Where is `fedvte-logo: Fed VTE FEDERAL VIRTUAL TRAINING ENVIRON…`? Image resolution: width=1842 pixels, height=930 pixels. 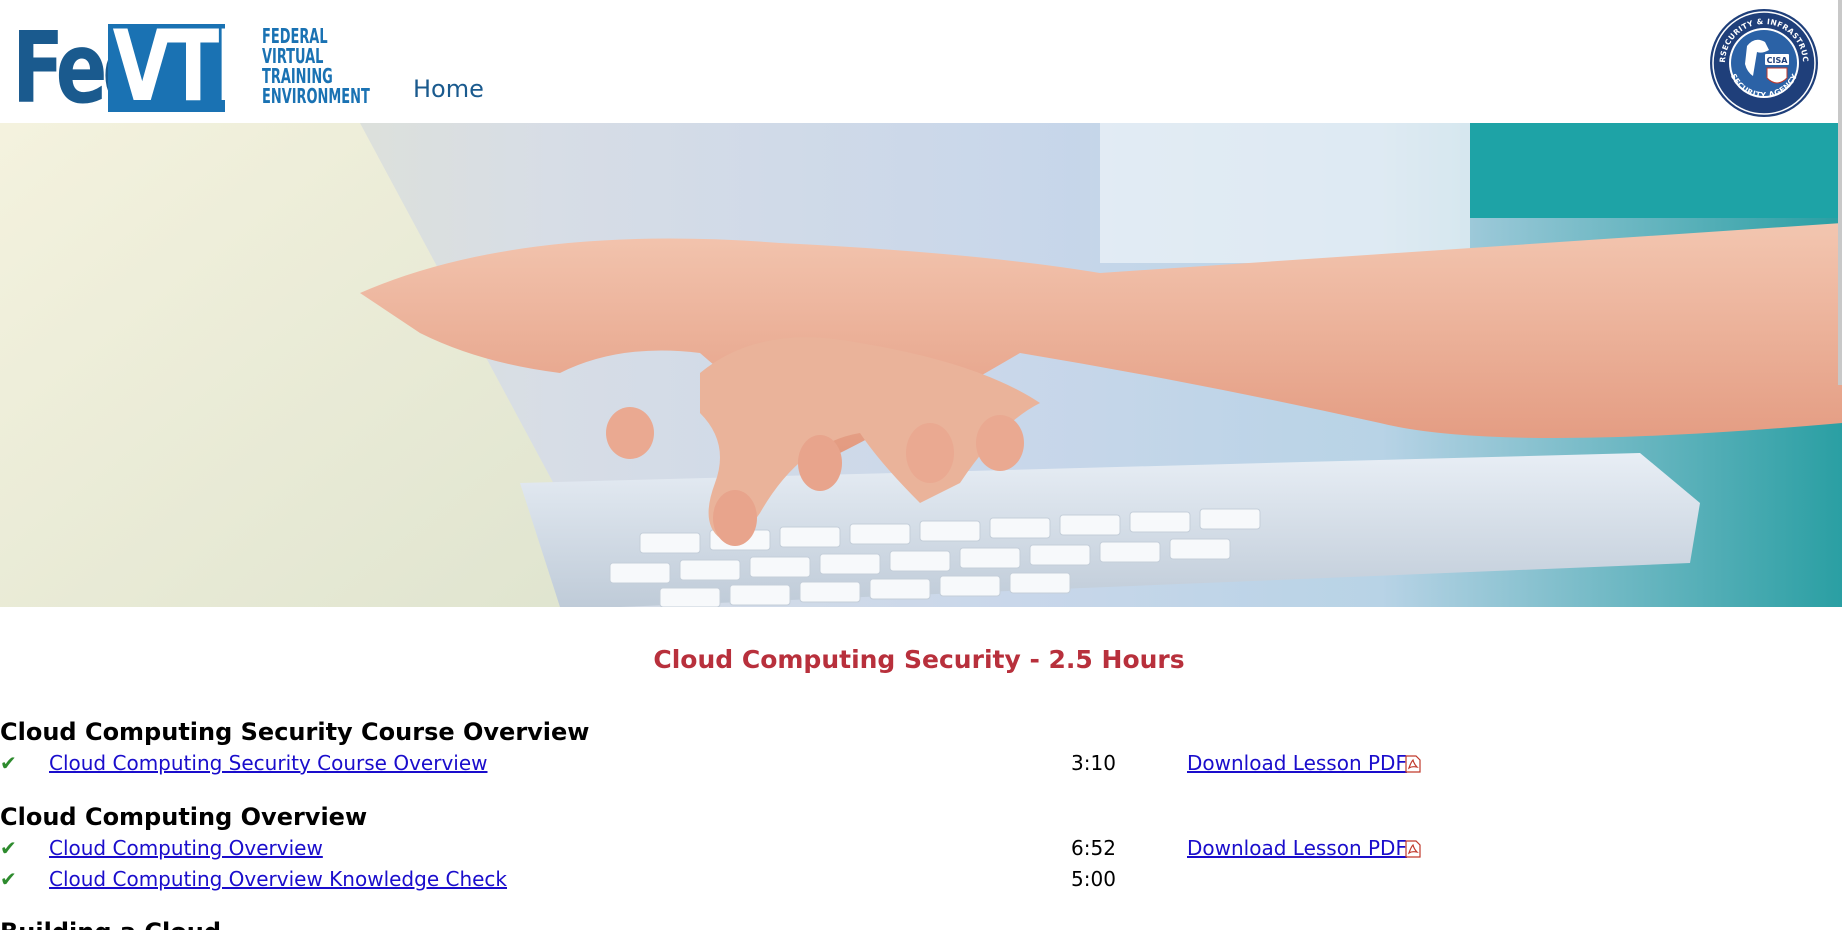 fedvte-logo: Fed VTE FEDERAL VIRTUAL TRAINING ENVIRON… is located at coordinates (191, 69).